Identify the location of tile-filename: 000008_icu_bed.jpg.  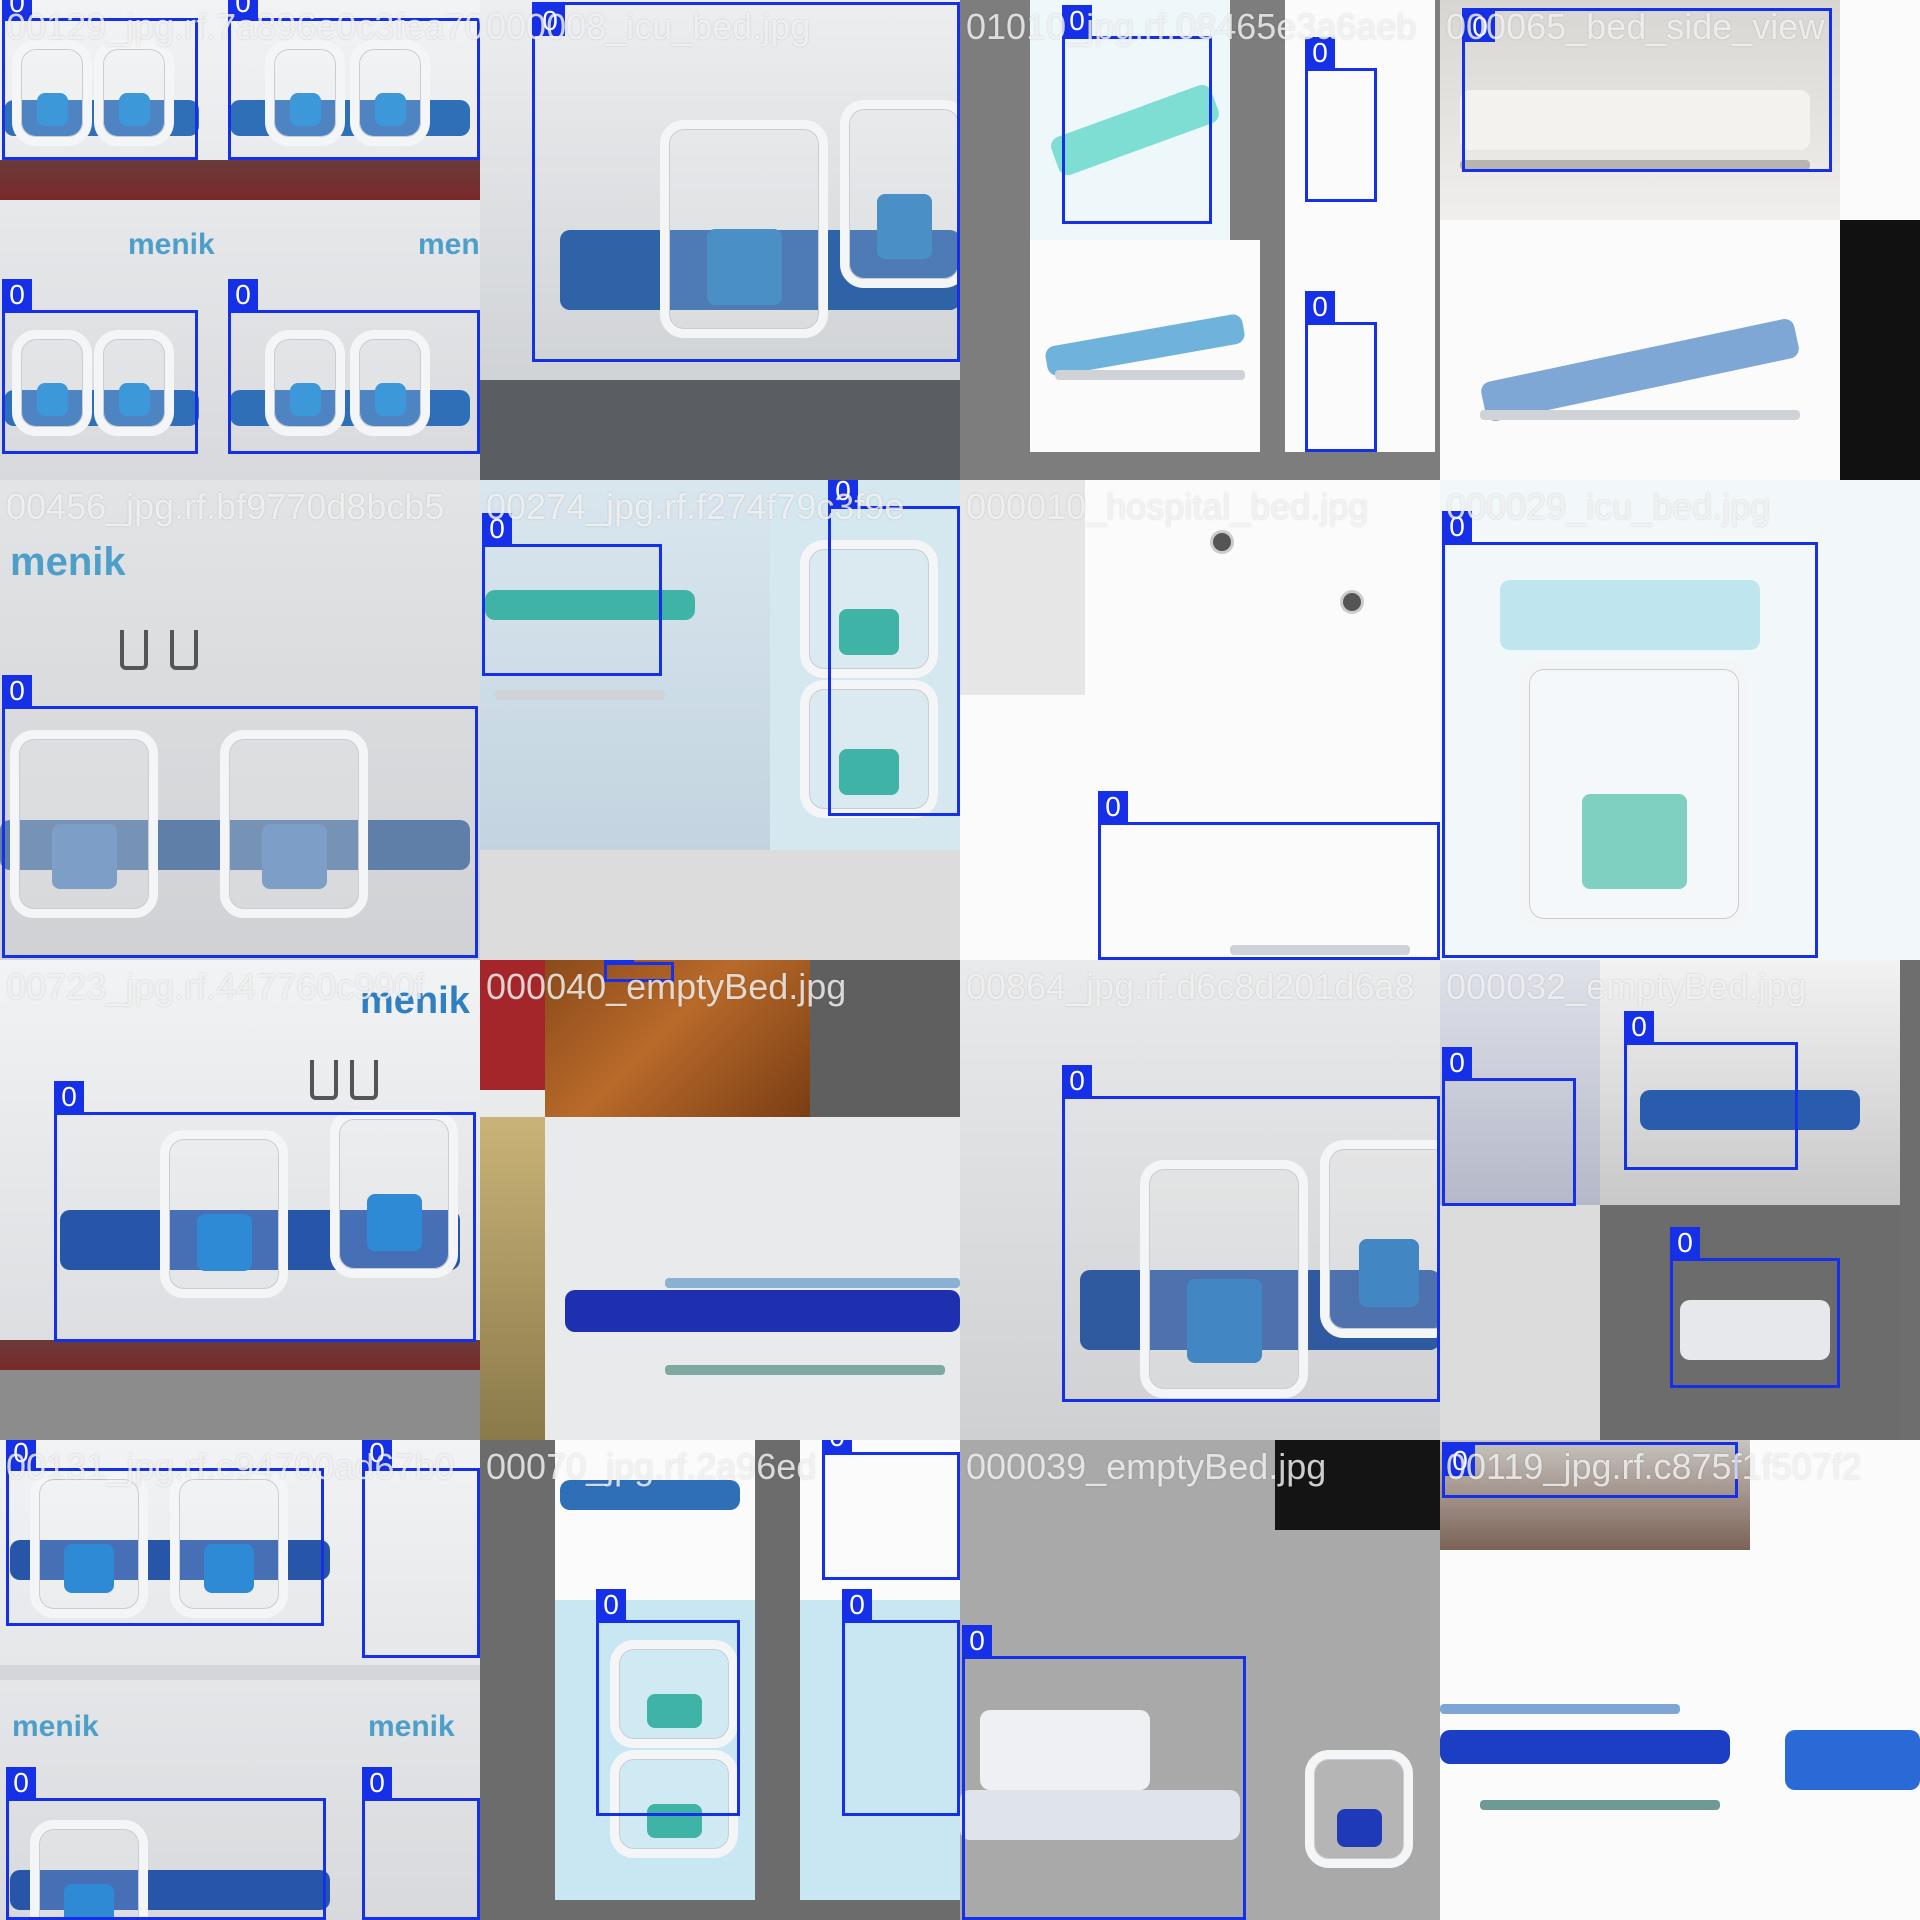
(648, 26).